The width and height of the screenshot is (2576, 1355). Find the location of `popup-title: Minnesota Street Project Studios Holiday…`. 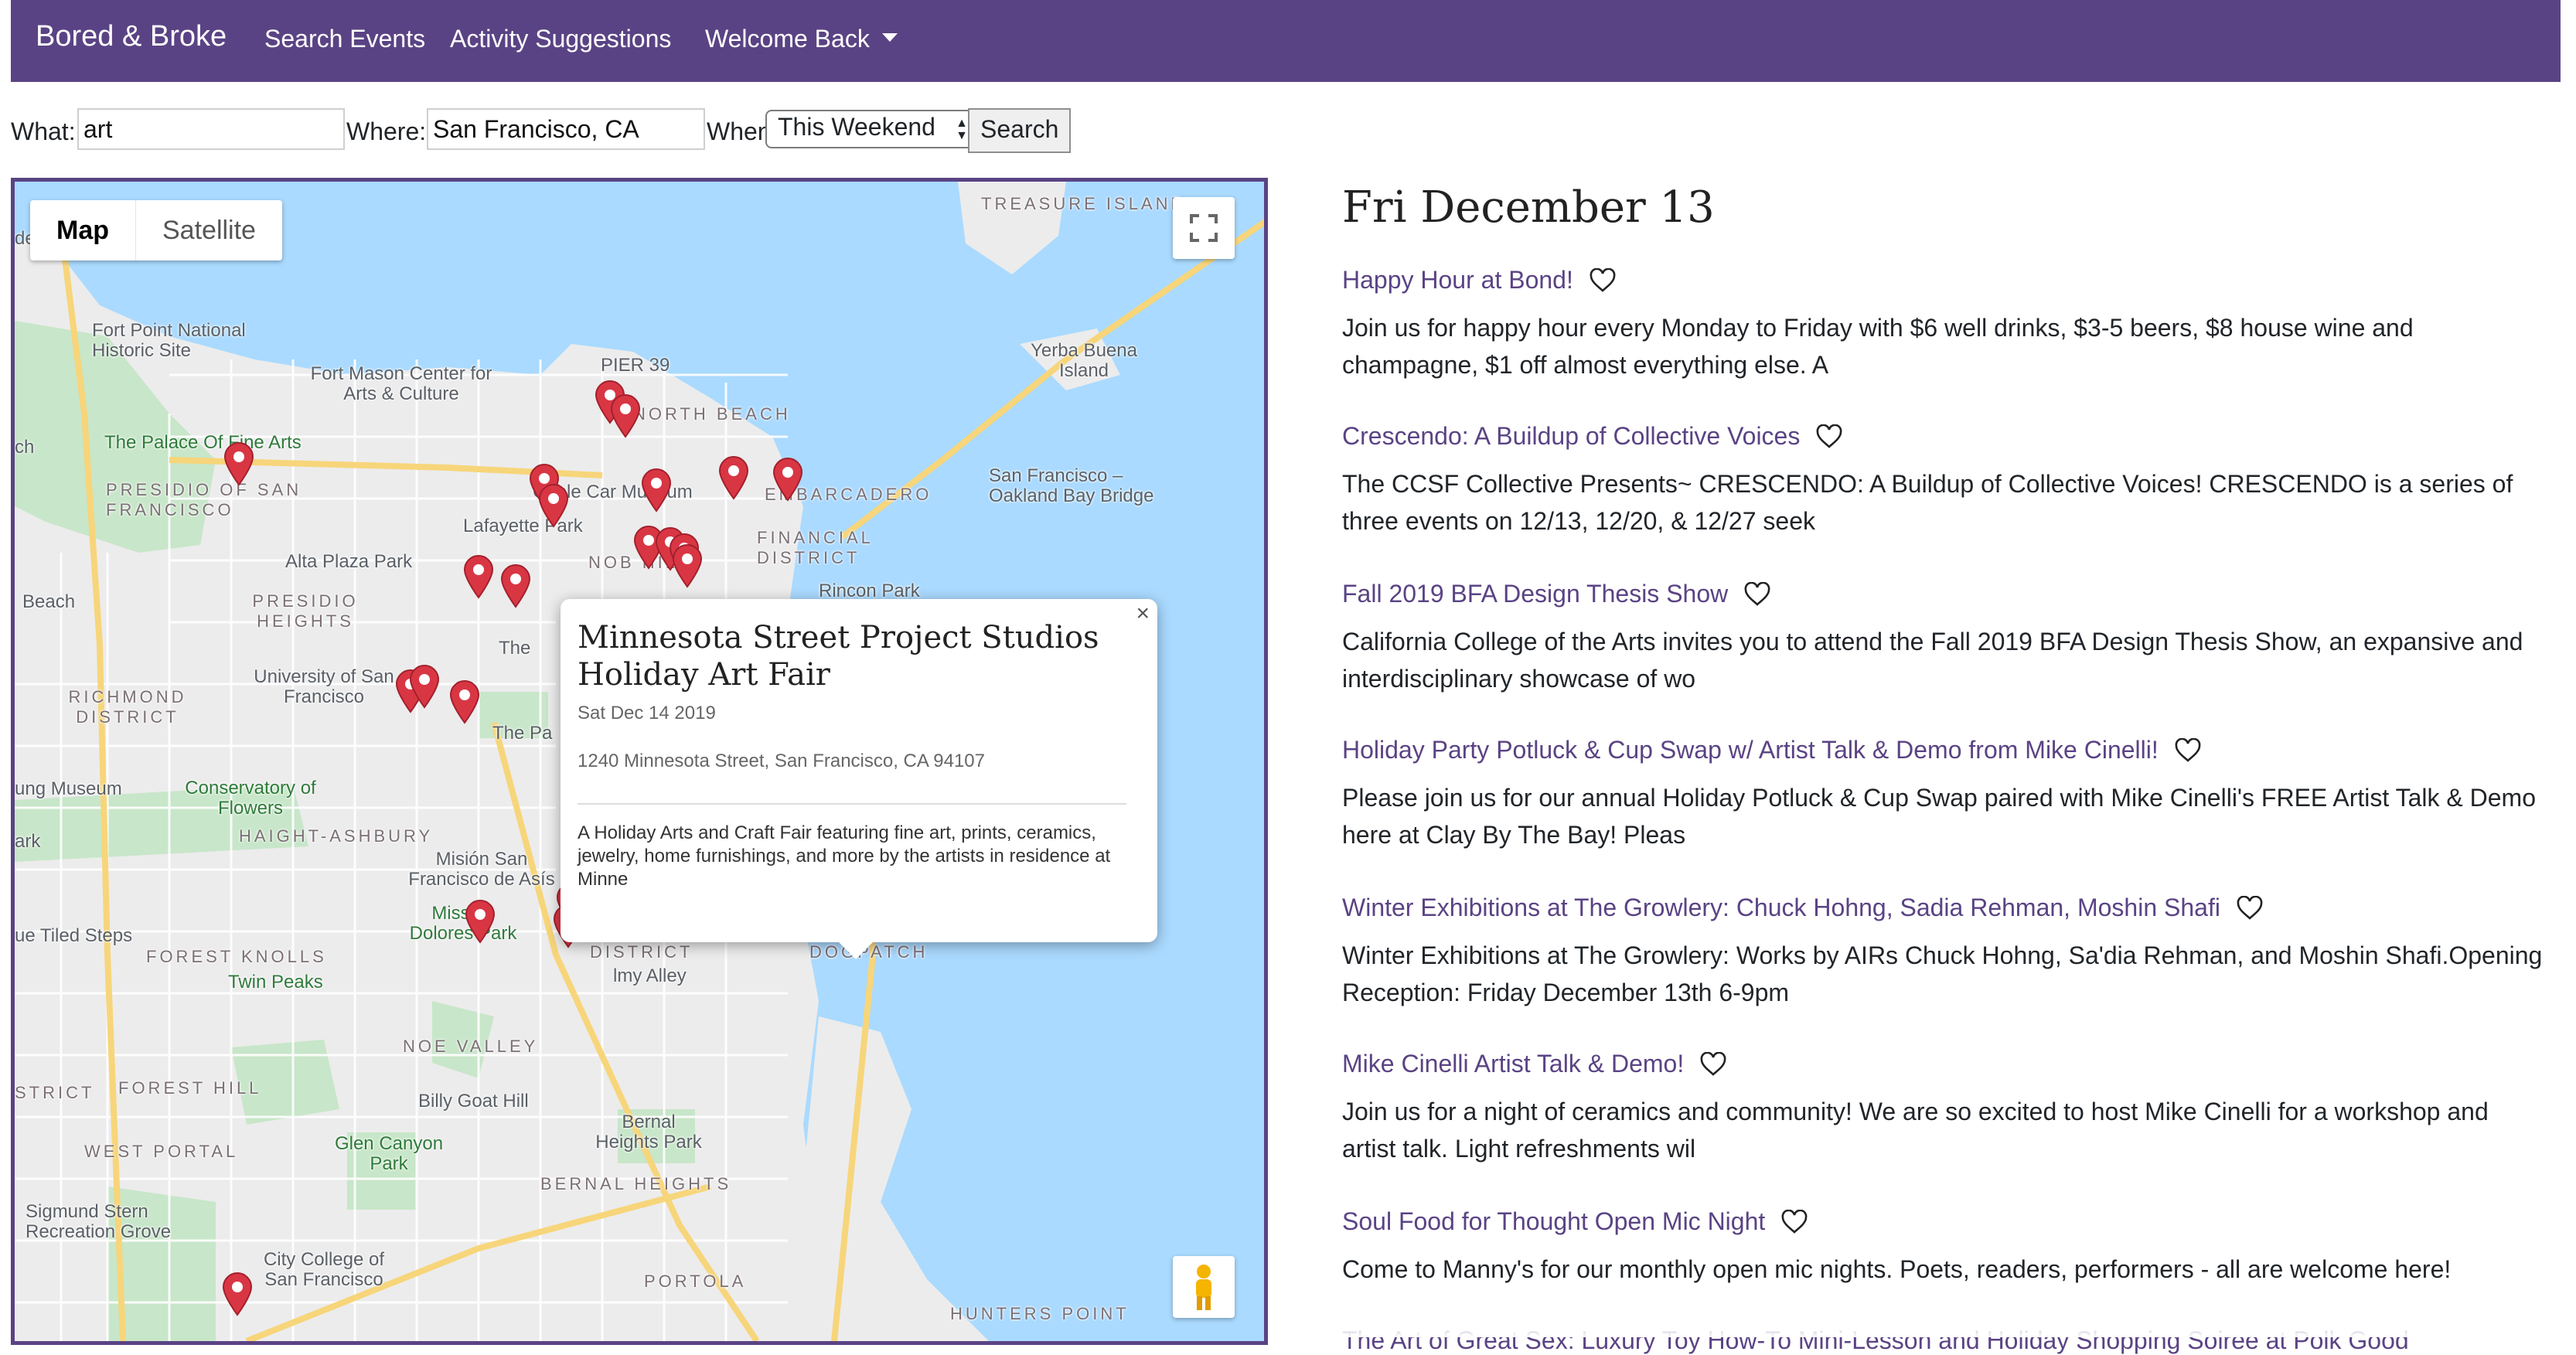

popup-title: Minnesota Street Project Studios Holiday… is located at coordinates (839, 656).